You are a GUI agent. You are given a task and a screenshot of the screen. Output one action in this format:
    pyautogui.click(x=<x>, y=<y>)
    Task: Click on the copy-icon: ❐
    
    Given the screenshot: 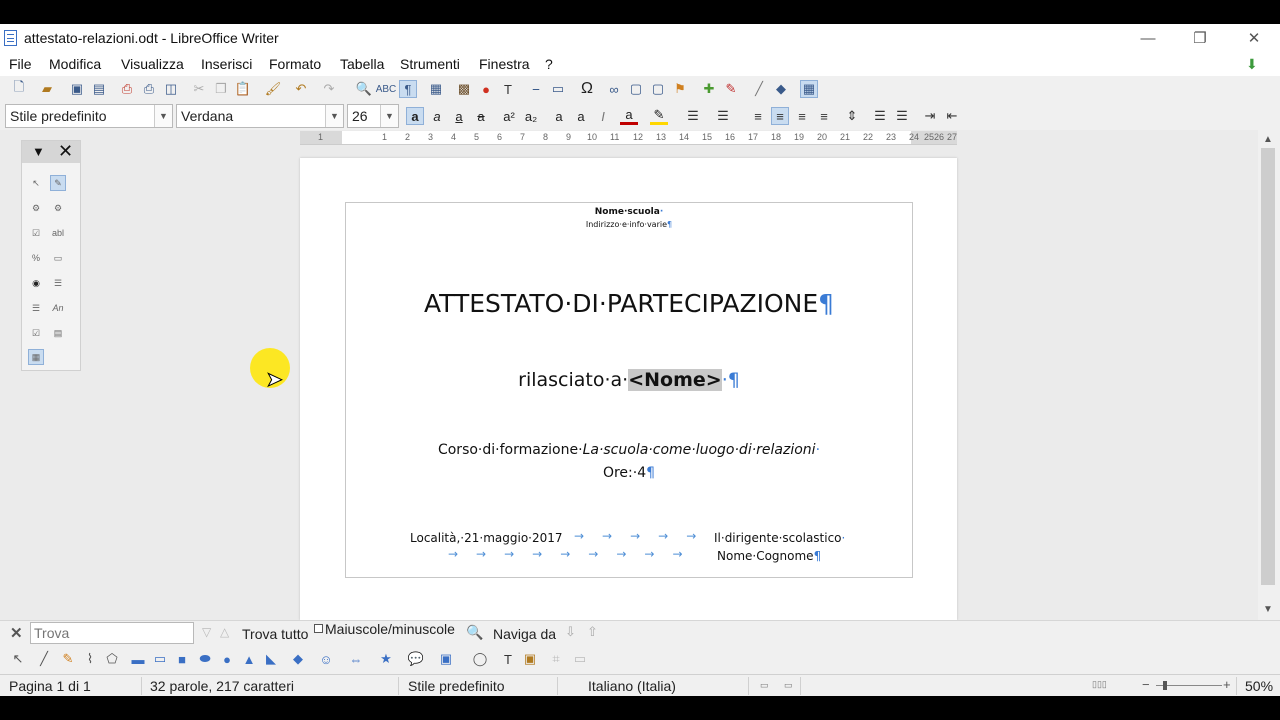 What is the action you would take?
    pyautogui.click(x=221, y=89)
    